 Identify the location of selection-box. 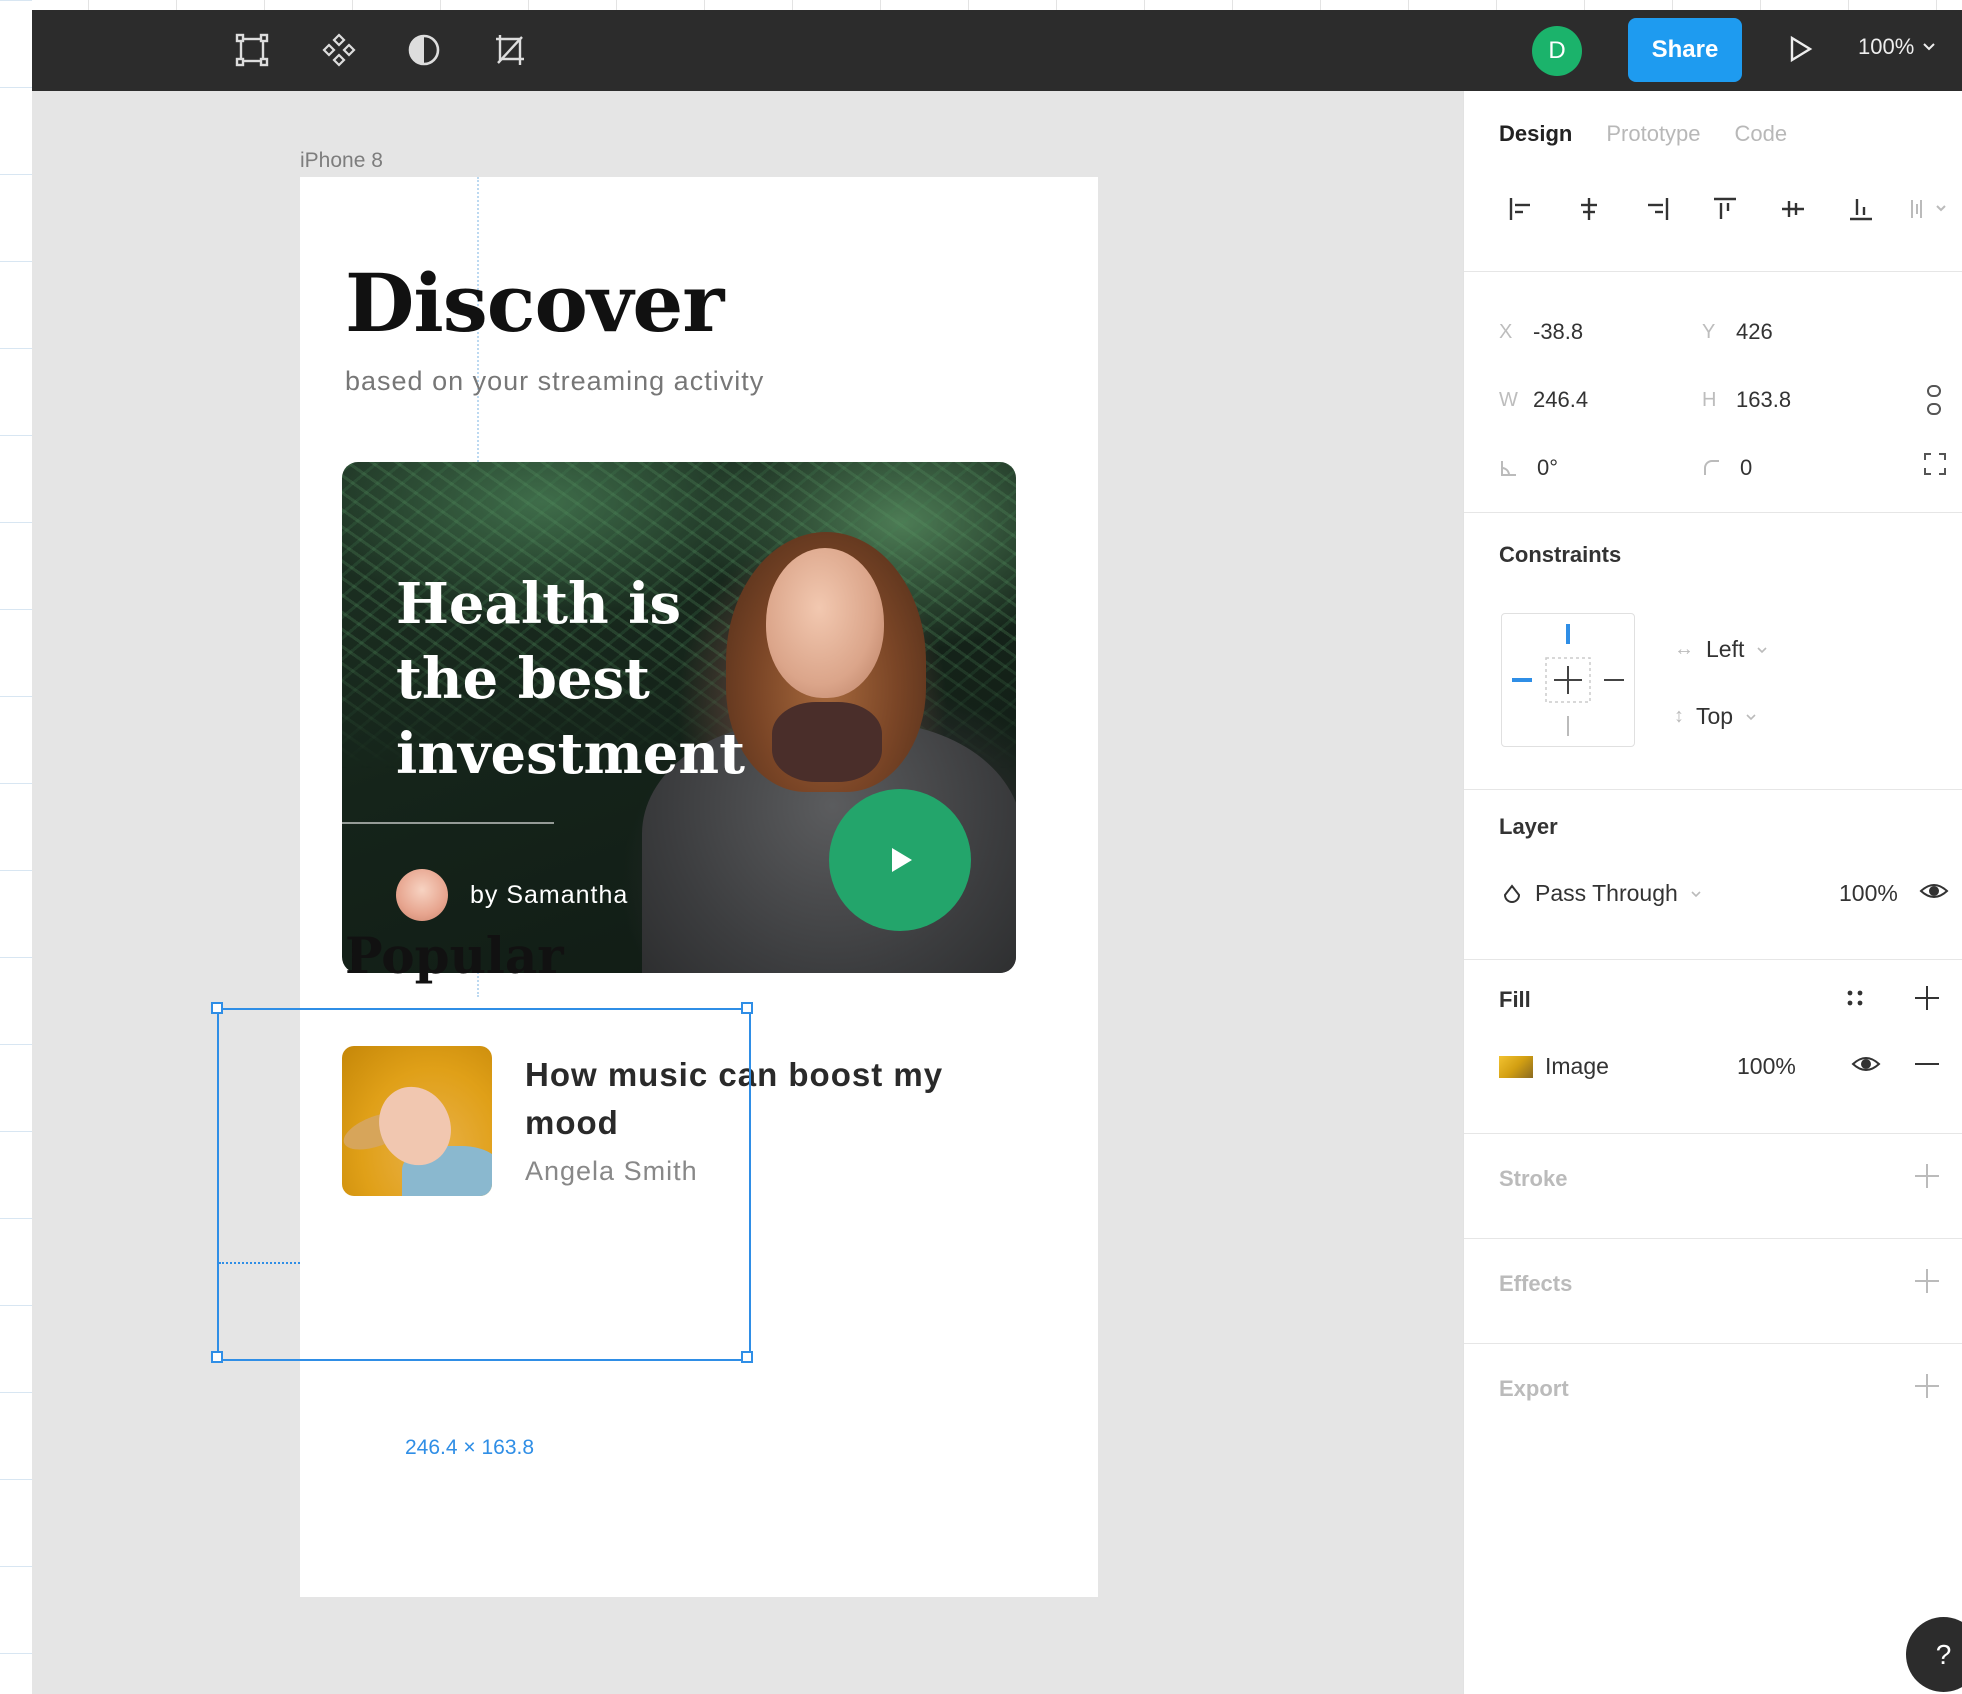
(484, 1184).